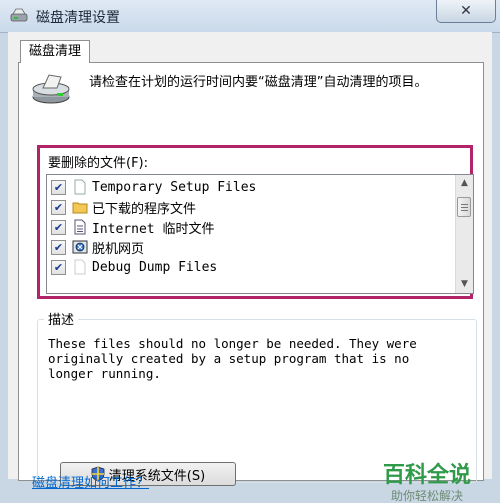 This screenshot has height=503, width=500. I want to click on watermark-sub: 助你轻松解决, so click(426, 496).